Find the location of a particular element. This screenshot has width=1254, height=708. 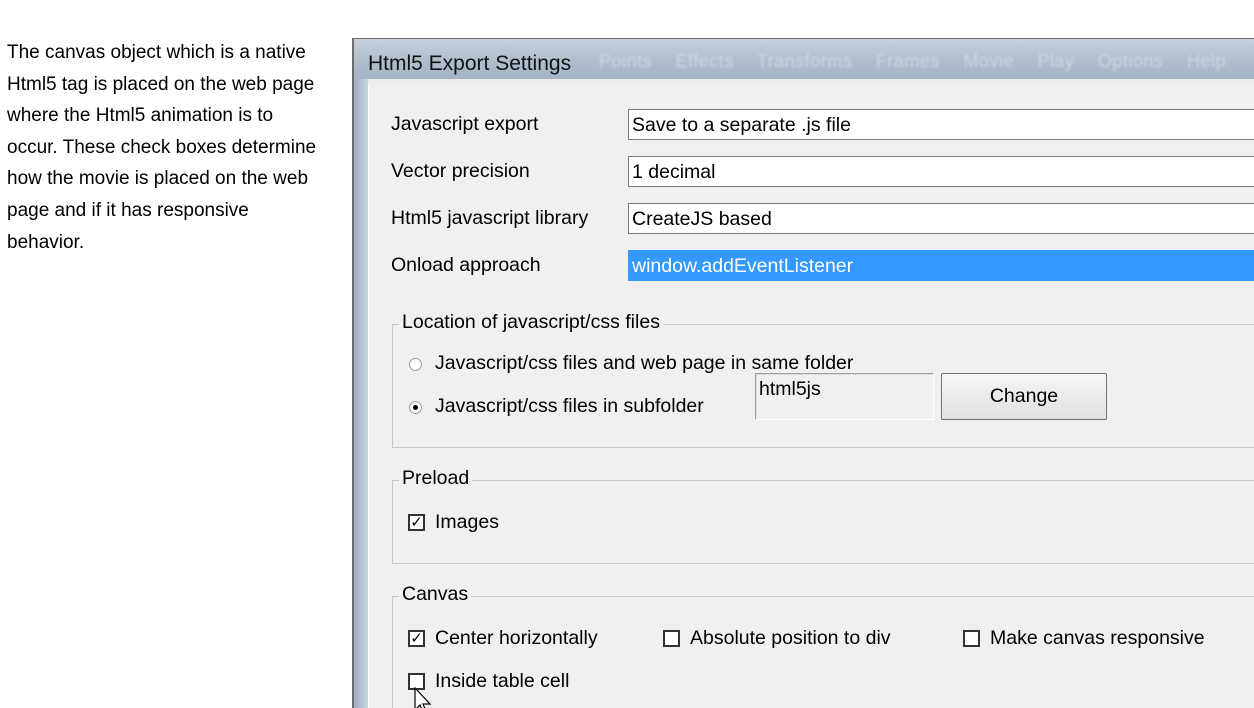

location-group-title: Location of javascript/css files is located at coordinates (531, 322).